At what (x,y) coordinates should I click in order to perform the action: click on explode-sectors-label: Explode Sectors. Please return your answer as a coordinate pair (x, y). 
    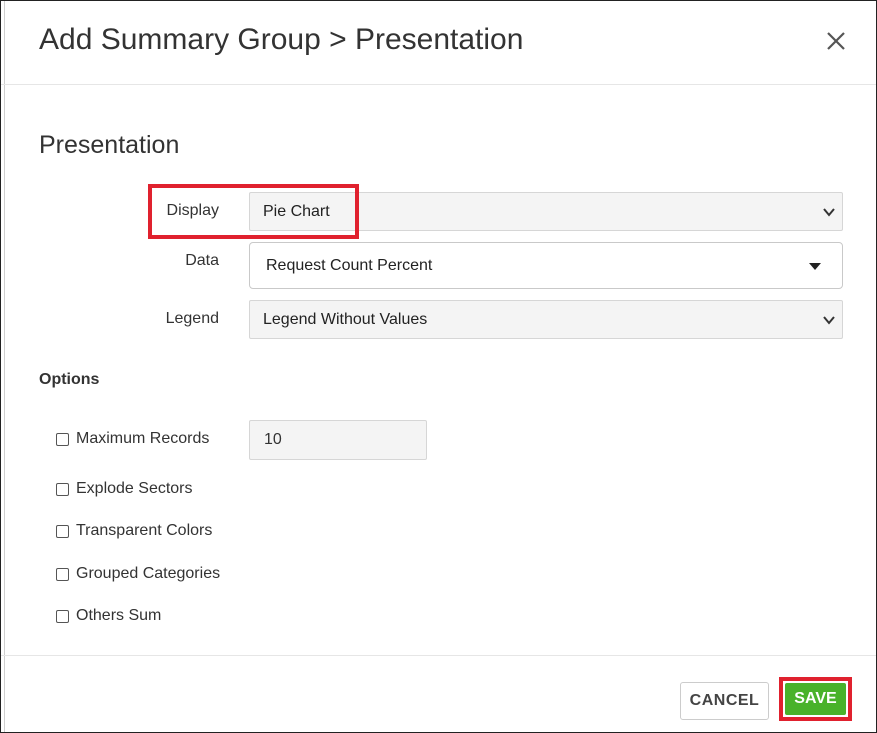
    Looking at the image, I should click on (134, 488).